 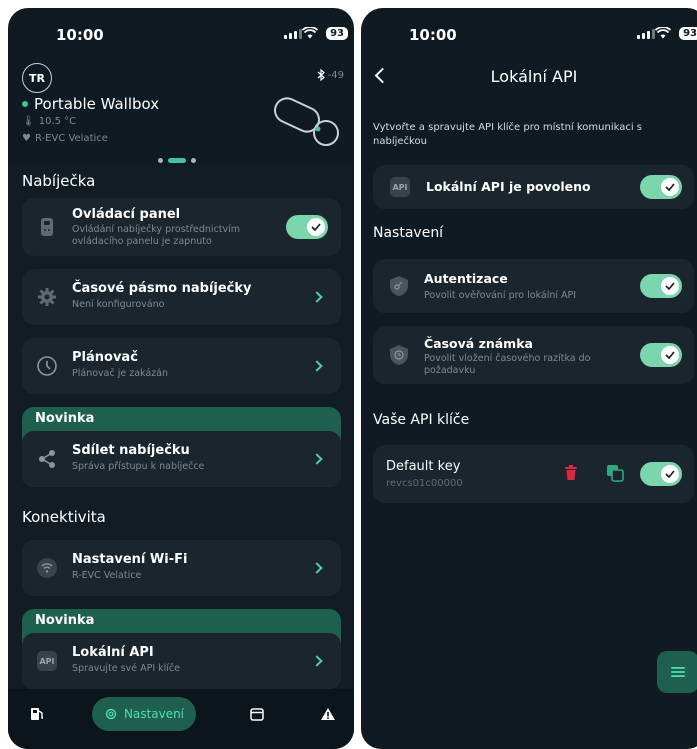 I want to click on calendar-icon, so click(x=257, y=714).